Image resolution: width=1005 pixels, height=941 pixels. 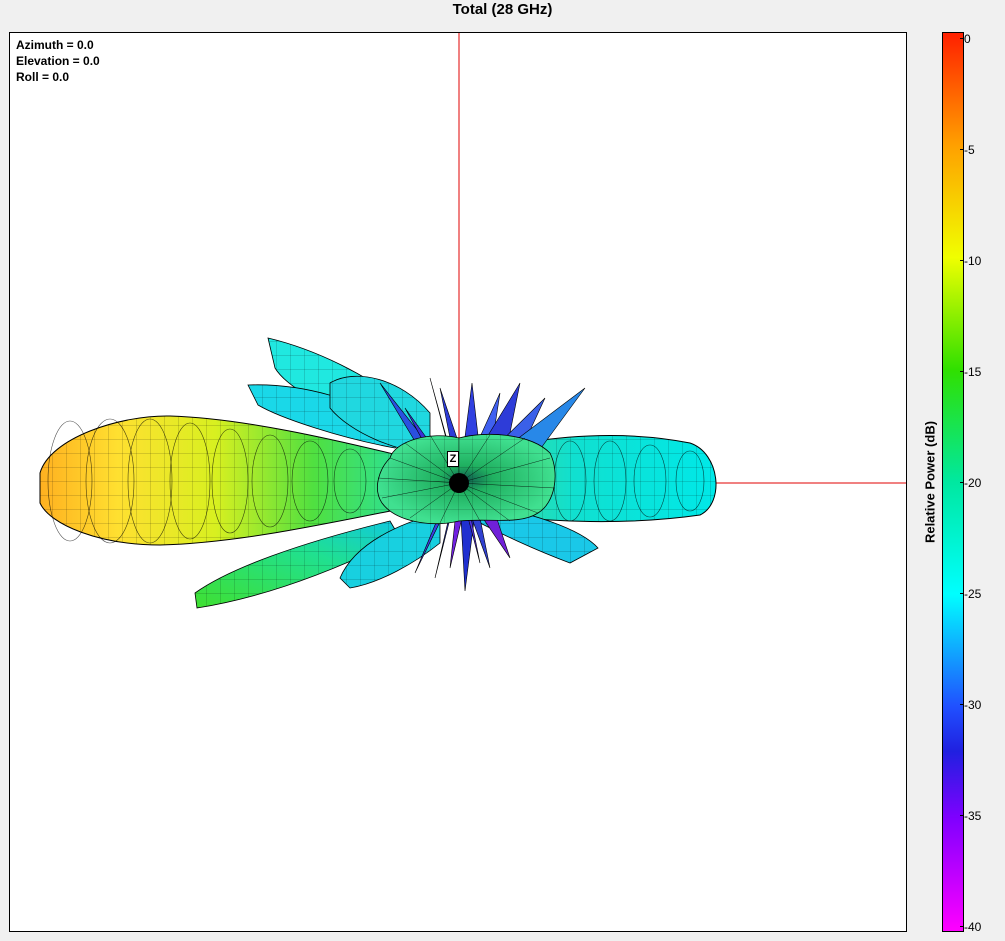 I want to click on colorbar-tick: -25, so click(x=970, y=594).